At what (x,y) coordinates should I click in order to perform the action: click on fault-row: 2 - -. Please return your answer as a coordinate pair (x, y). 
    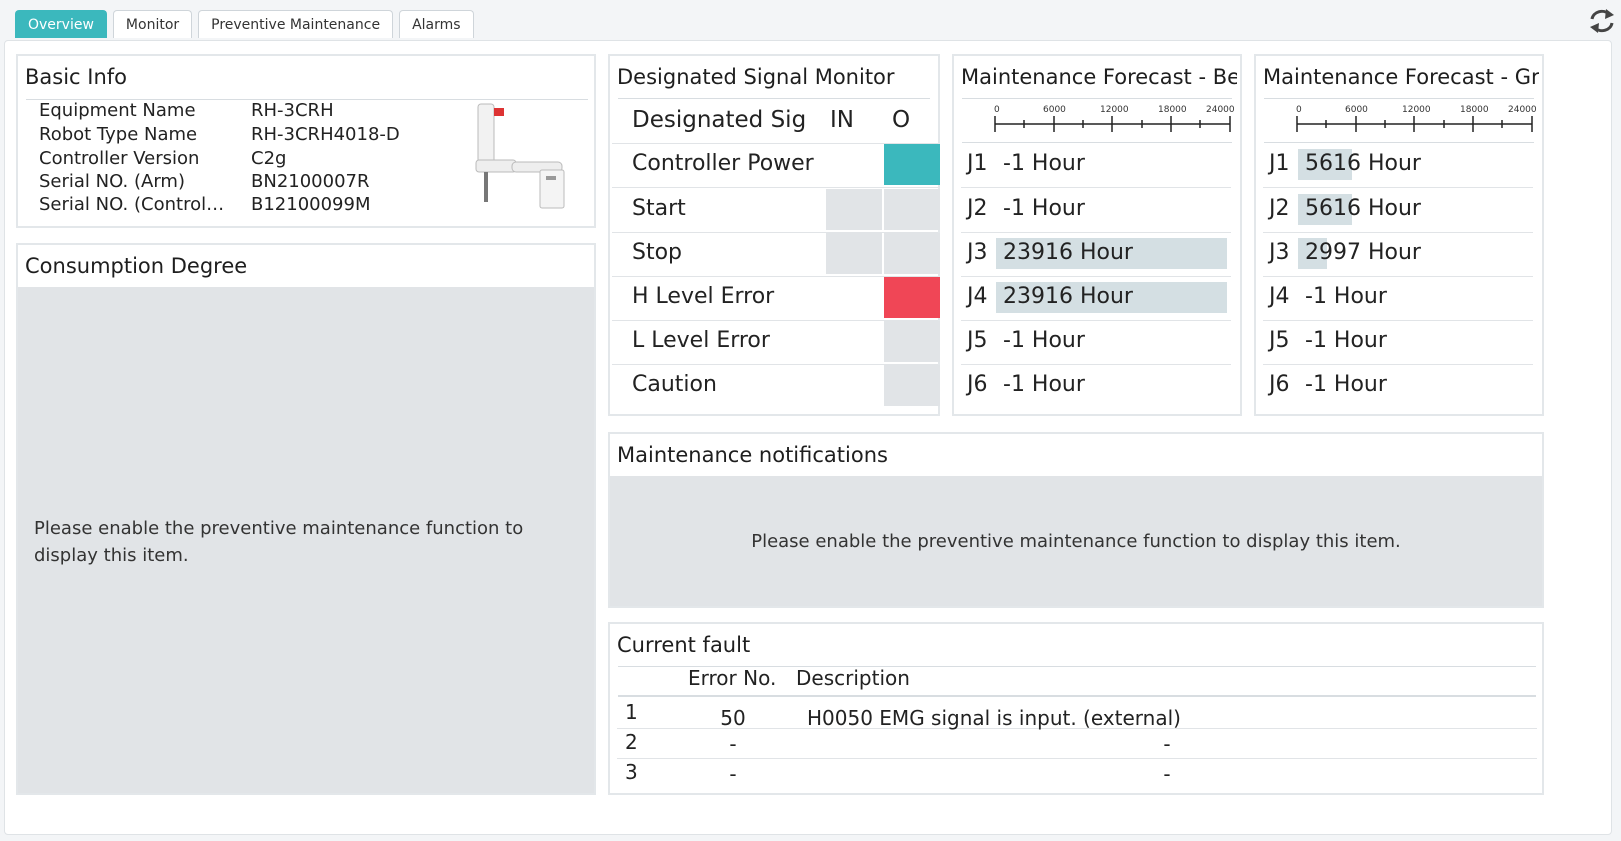
    Looking at the image, I should click on (1077, 743).